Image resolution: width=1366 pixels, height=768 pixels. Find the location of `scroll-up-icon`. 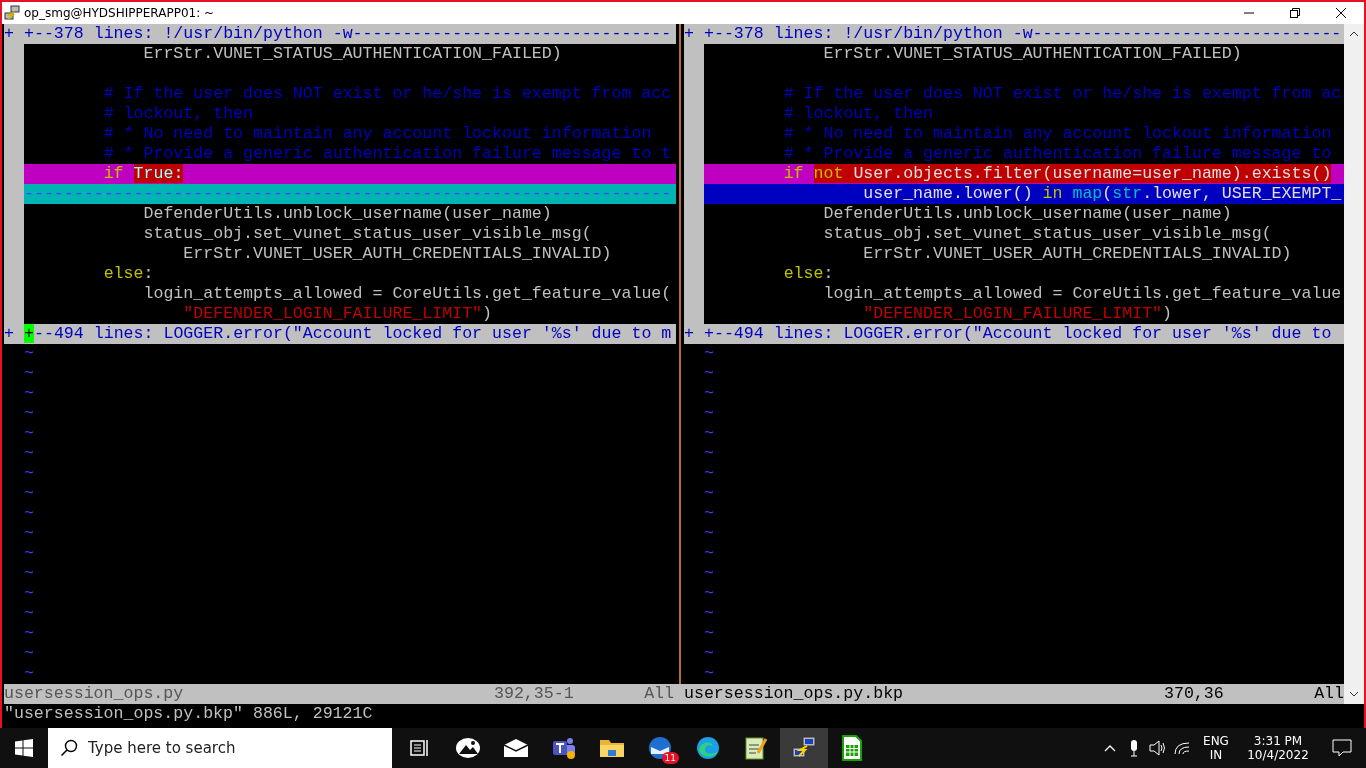

scroll-up-icon is located at coordinates (1354, 34).